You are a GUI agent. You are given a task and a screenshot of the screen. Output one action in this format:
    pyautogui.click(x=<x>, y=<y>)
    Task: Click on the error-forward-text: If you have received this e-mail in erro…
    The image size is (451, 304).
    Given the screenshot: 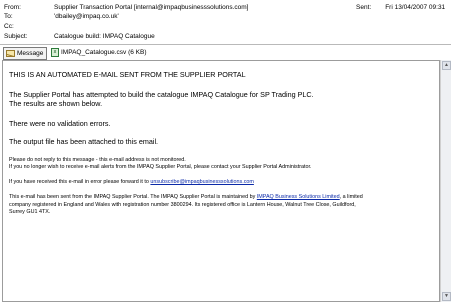 What is the action you would take?
    pyautogui.click(x=219, y=183)
    